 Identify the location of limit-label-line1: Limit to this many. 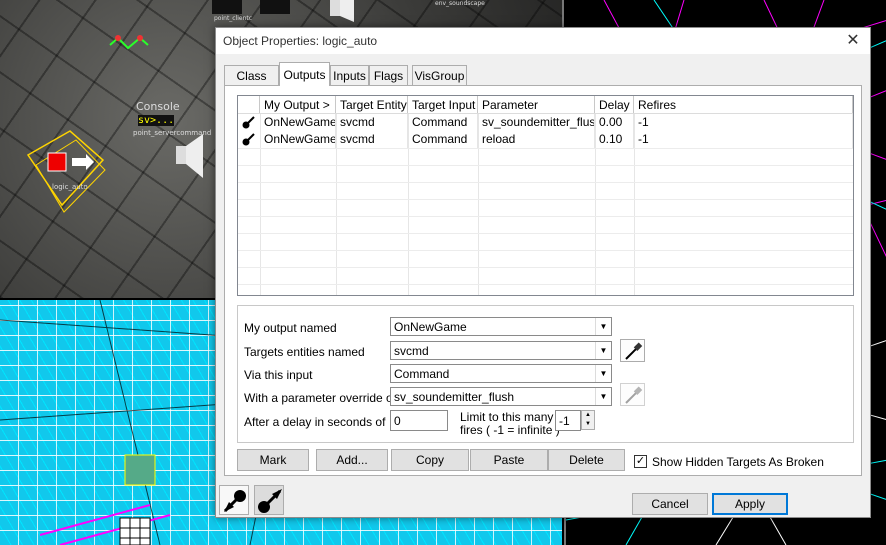
(507, 417).